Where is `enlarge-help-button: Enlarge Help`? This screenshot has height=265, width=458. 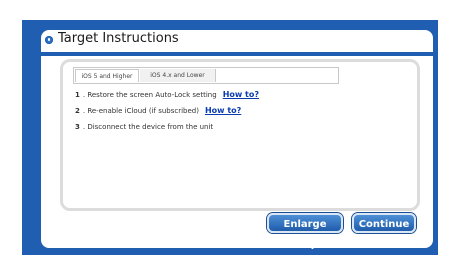
enlarge-help-button: Enlarge Help is located at coordinates (305, 231).